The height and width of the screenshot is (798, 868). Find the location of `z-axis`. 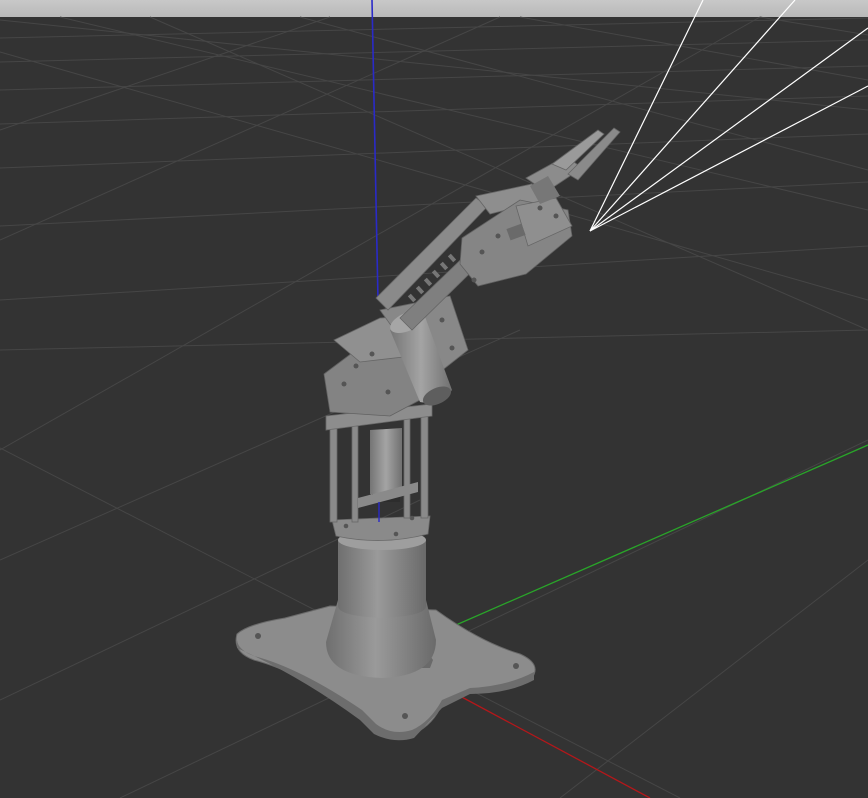

z-axis is located at coordinates (375, 150).